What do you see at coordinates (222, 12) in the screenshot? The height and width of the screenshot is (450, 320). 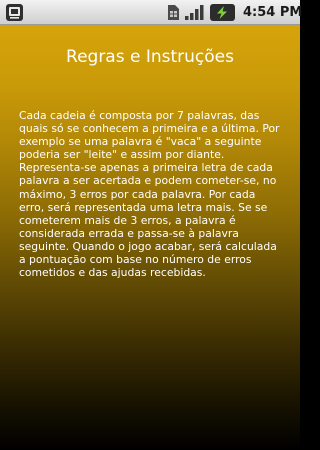 I see `battery-charging-icon` at bounding box center [222, 12].